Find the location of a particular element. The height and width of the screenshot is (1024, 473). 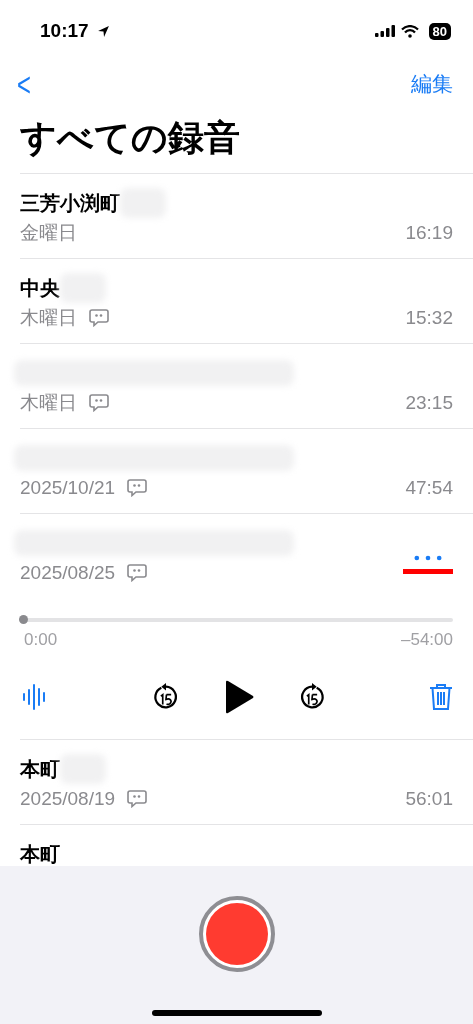

waveform-icon is located at coordinates (35, 697).